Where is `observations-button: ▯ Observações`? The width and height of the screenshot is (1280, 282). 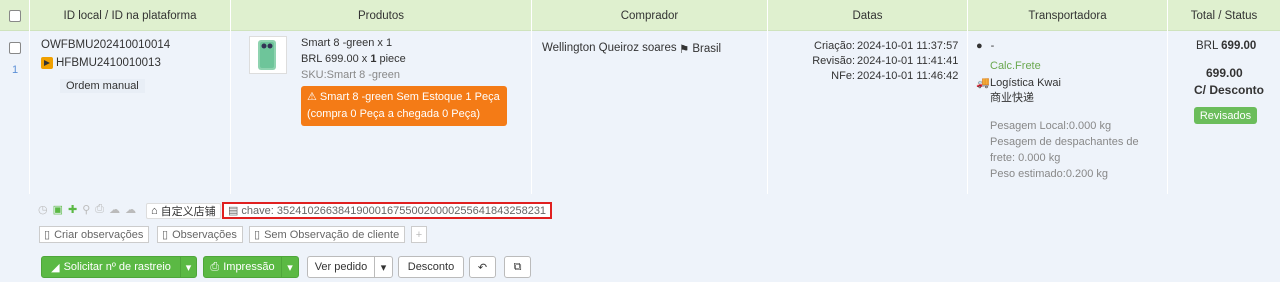
observations-button: ▯ Observações is located at coordinates (200, 234).